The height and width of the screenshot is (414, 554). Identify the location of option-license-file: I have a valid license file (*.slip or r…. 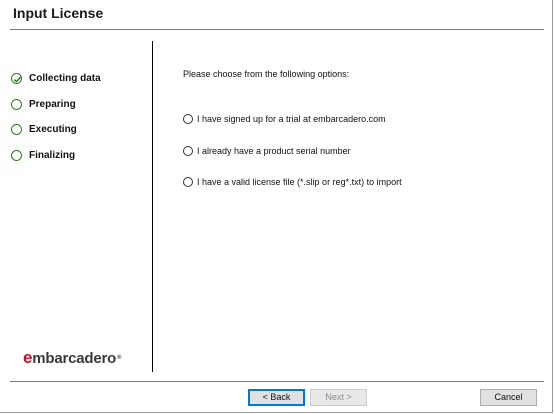
(292, 182).